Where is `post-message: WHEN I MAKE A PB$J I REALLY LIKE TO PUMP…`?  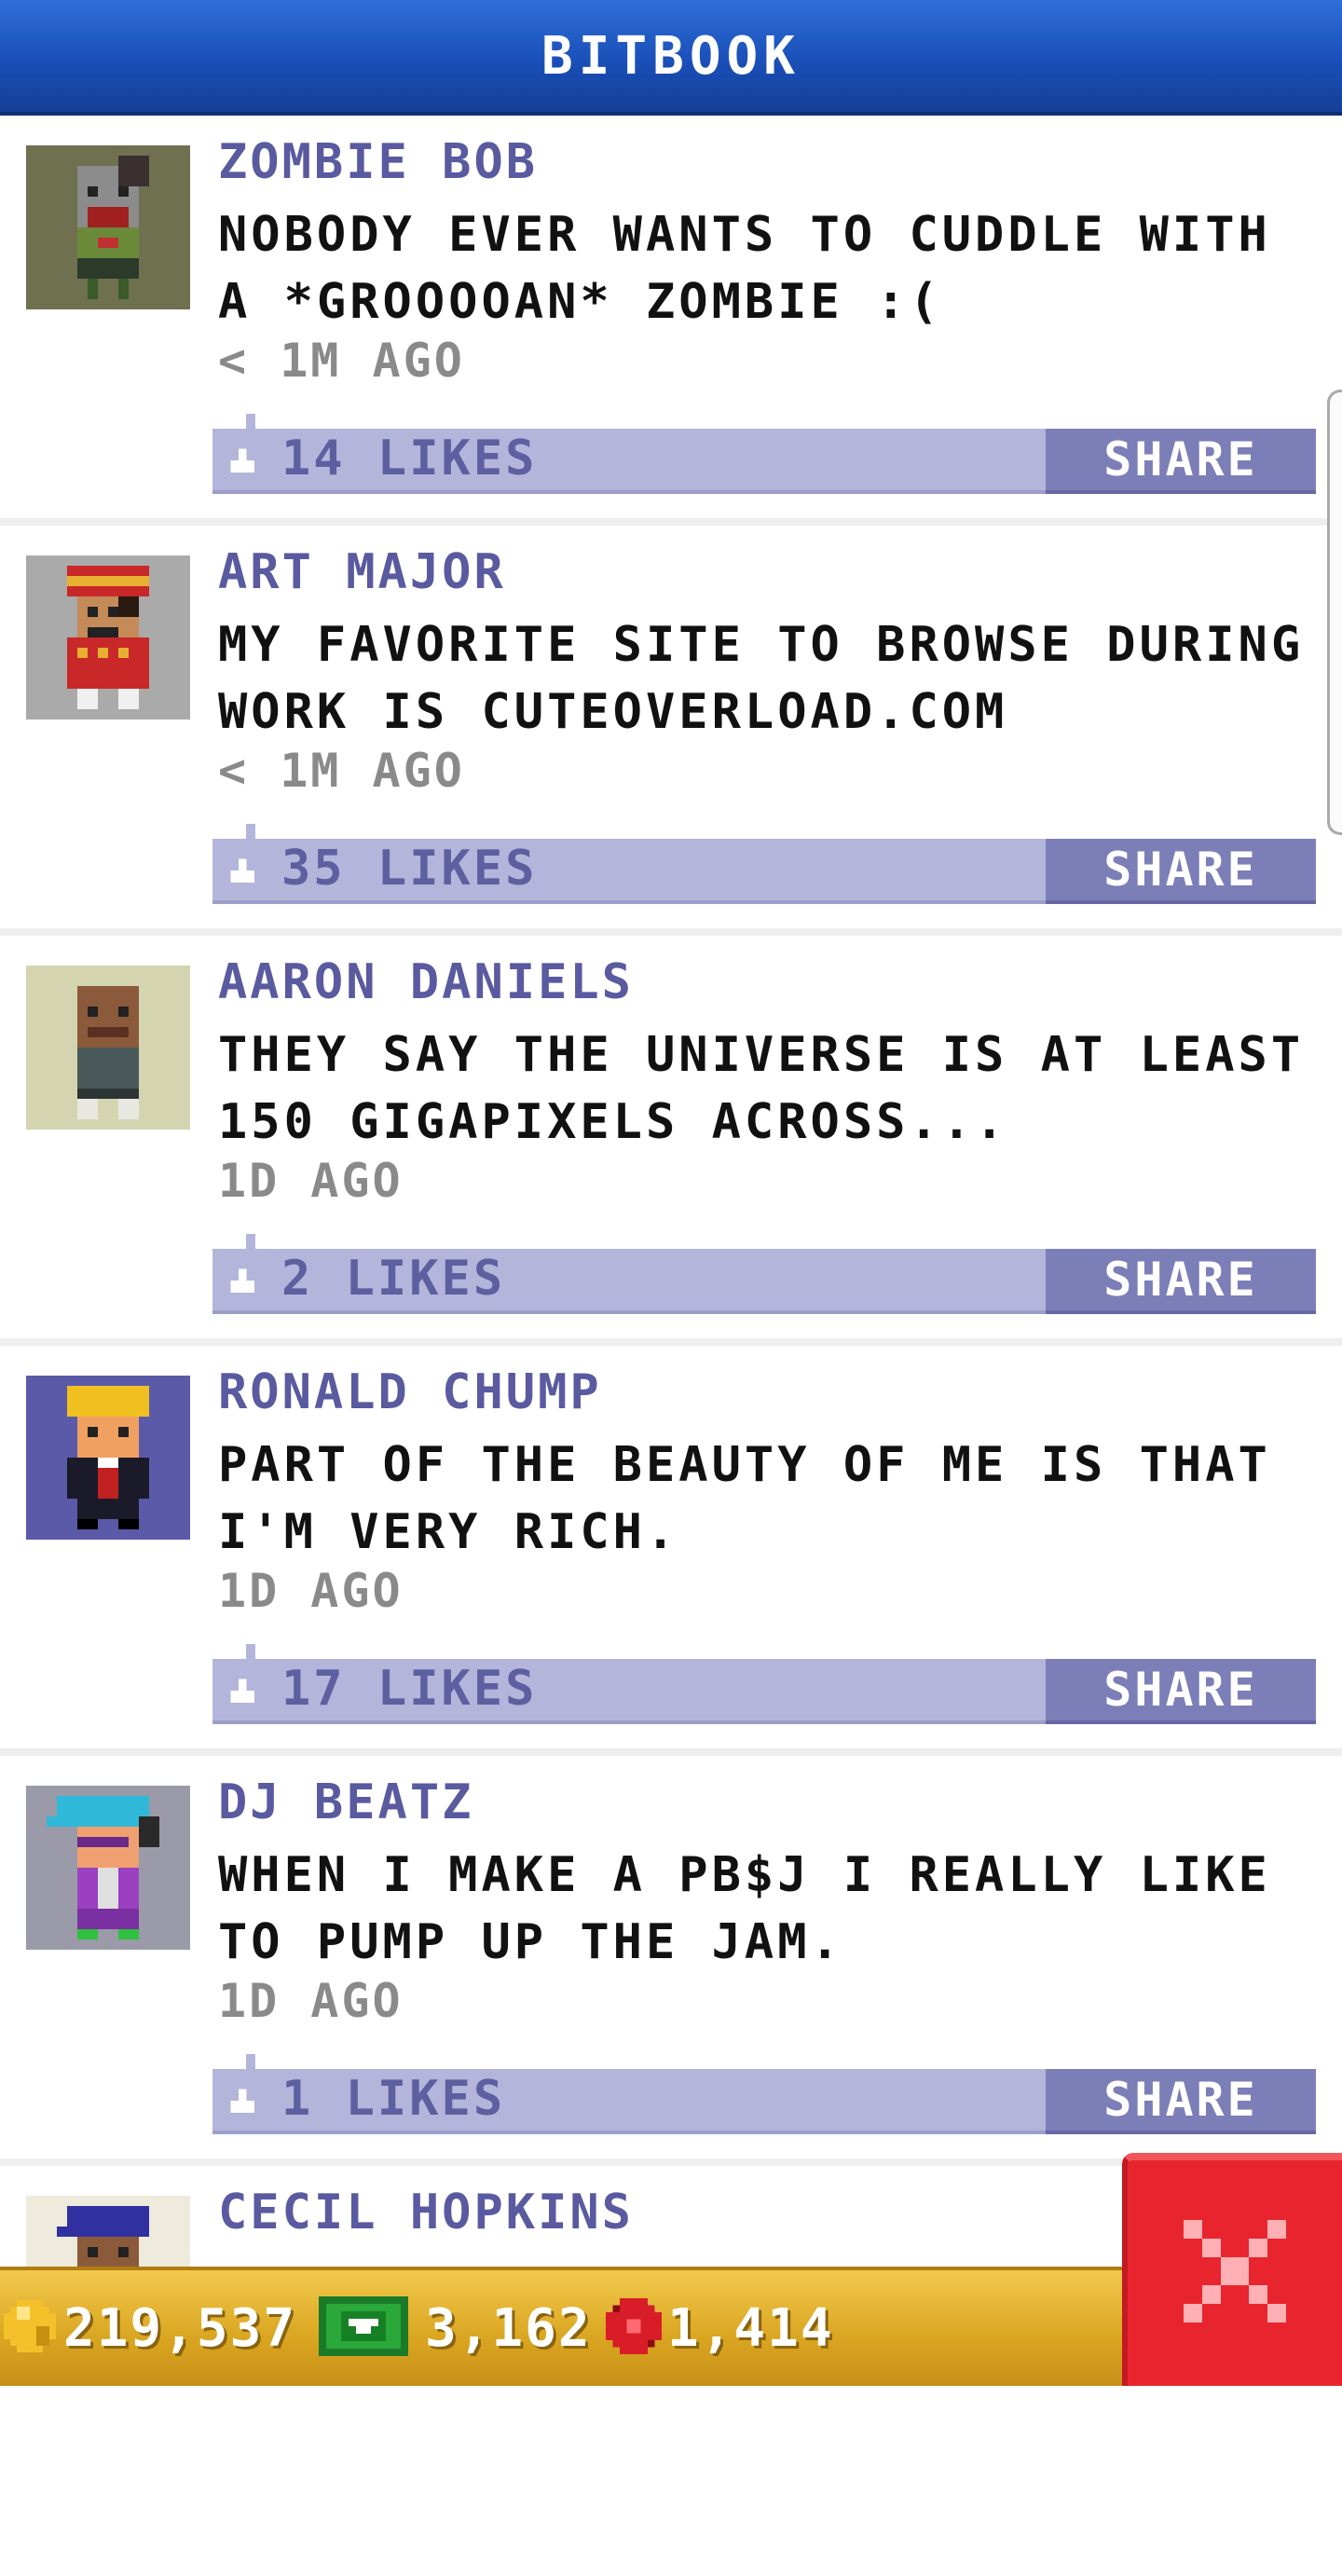
post-message: WHEN I MAKE A PB$J I REALLY LIKE TO PUMP… is located at coordinates (744, 1908).